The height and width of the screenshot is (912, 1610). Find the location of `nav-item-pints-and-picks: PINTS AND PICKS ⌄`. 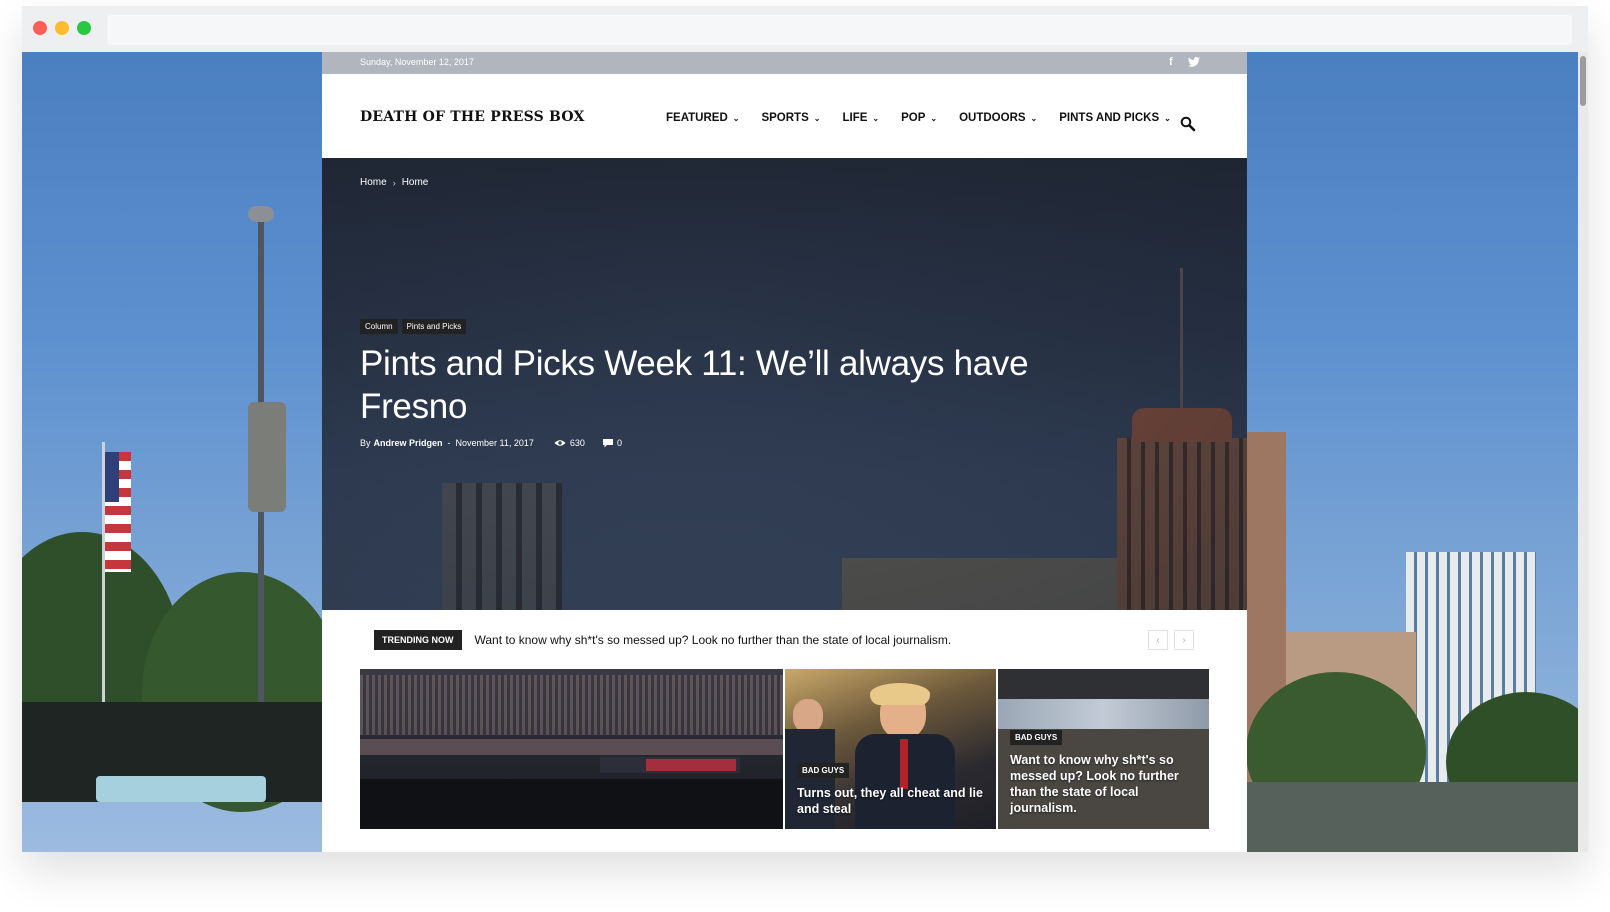

nav-item-pints-and-picks: PINTS AND PICKS ⌄ is located at coordinates (1115, 118).